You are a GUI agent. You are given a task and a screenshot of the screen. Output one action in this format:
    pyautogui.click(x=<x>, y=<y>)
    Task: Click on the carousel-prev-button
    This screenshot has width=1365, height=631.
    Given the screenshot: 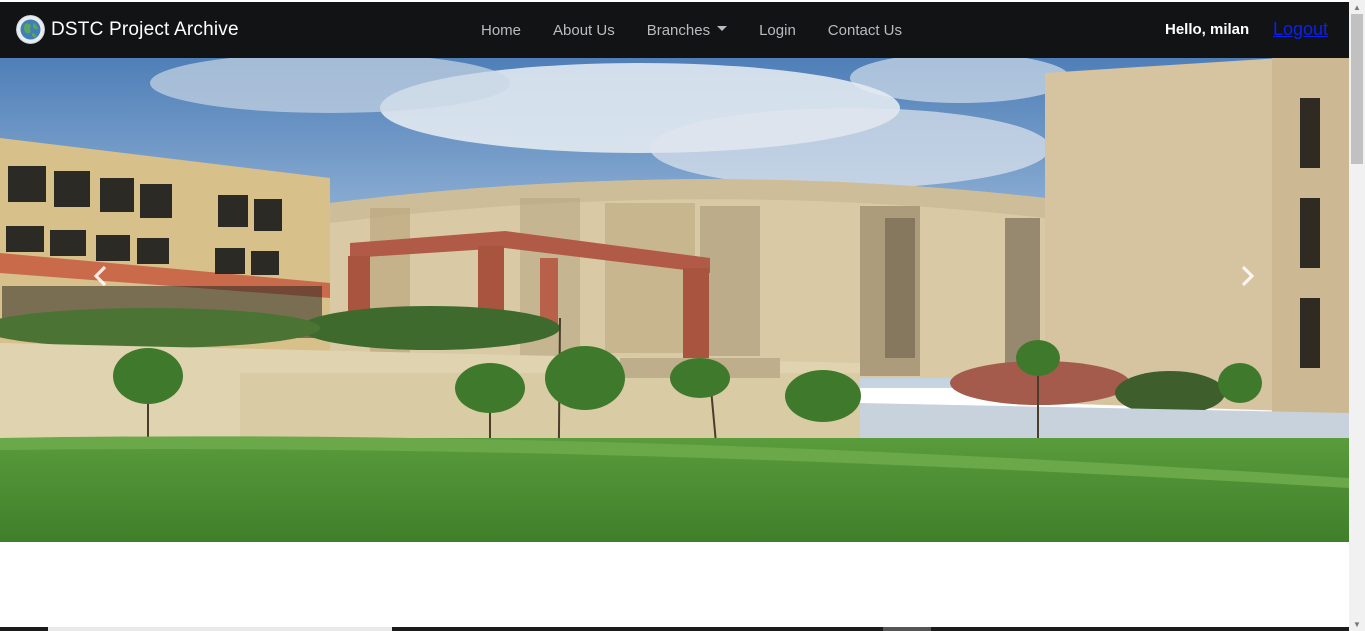 What is the action you would take?
    pyautogui.click(x=101, y=276)
    